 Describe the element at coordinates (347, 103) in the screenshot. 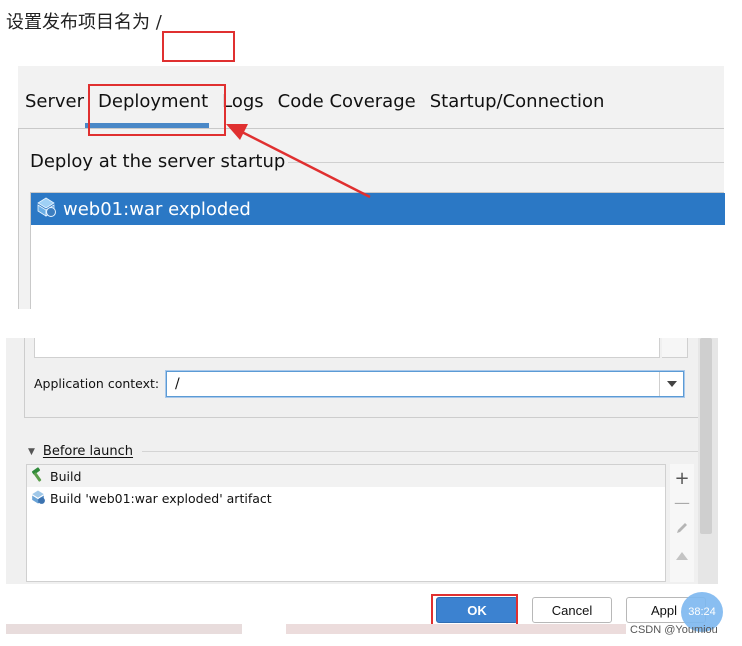

I see `tab-code-coverage: Code Coverage` at that location.